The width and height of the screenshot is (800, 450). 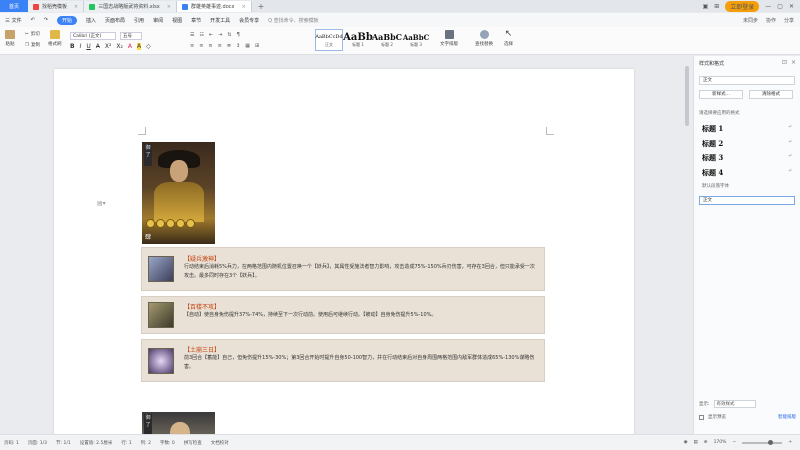 I want to click on current-style-select: 正文, so click(x=747, y=80).